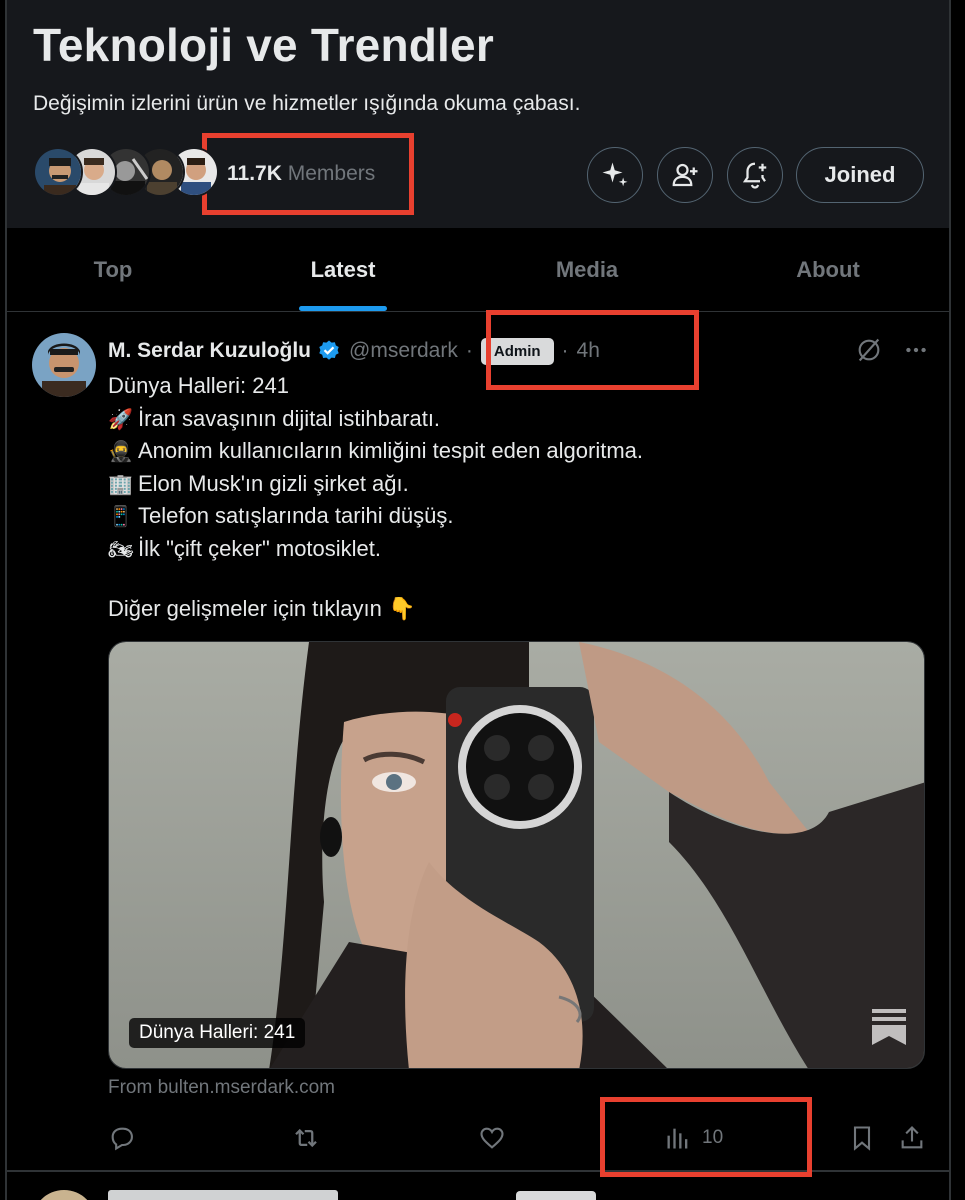 This screenshot has width=965, height=1200. I want to click on repost-icon, so click(306, 1138).